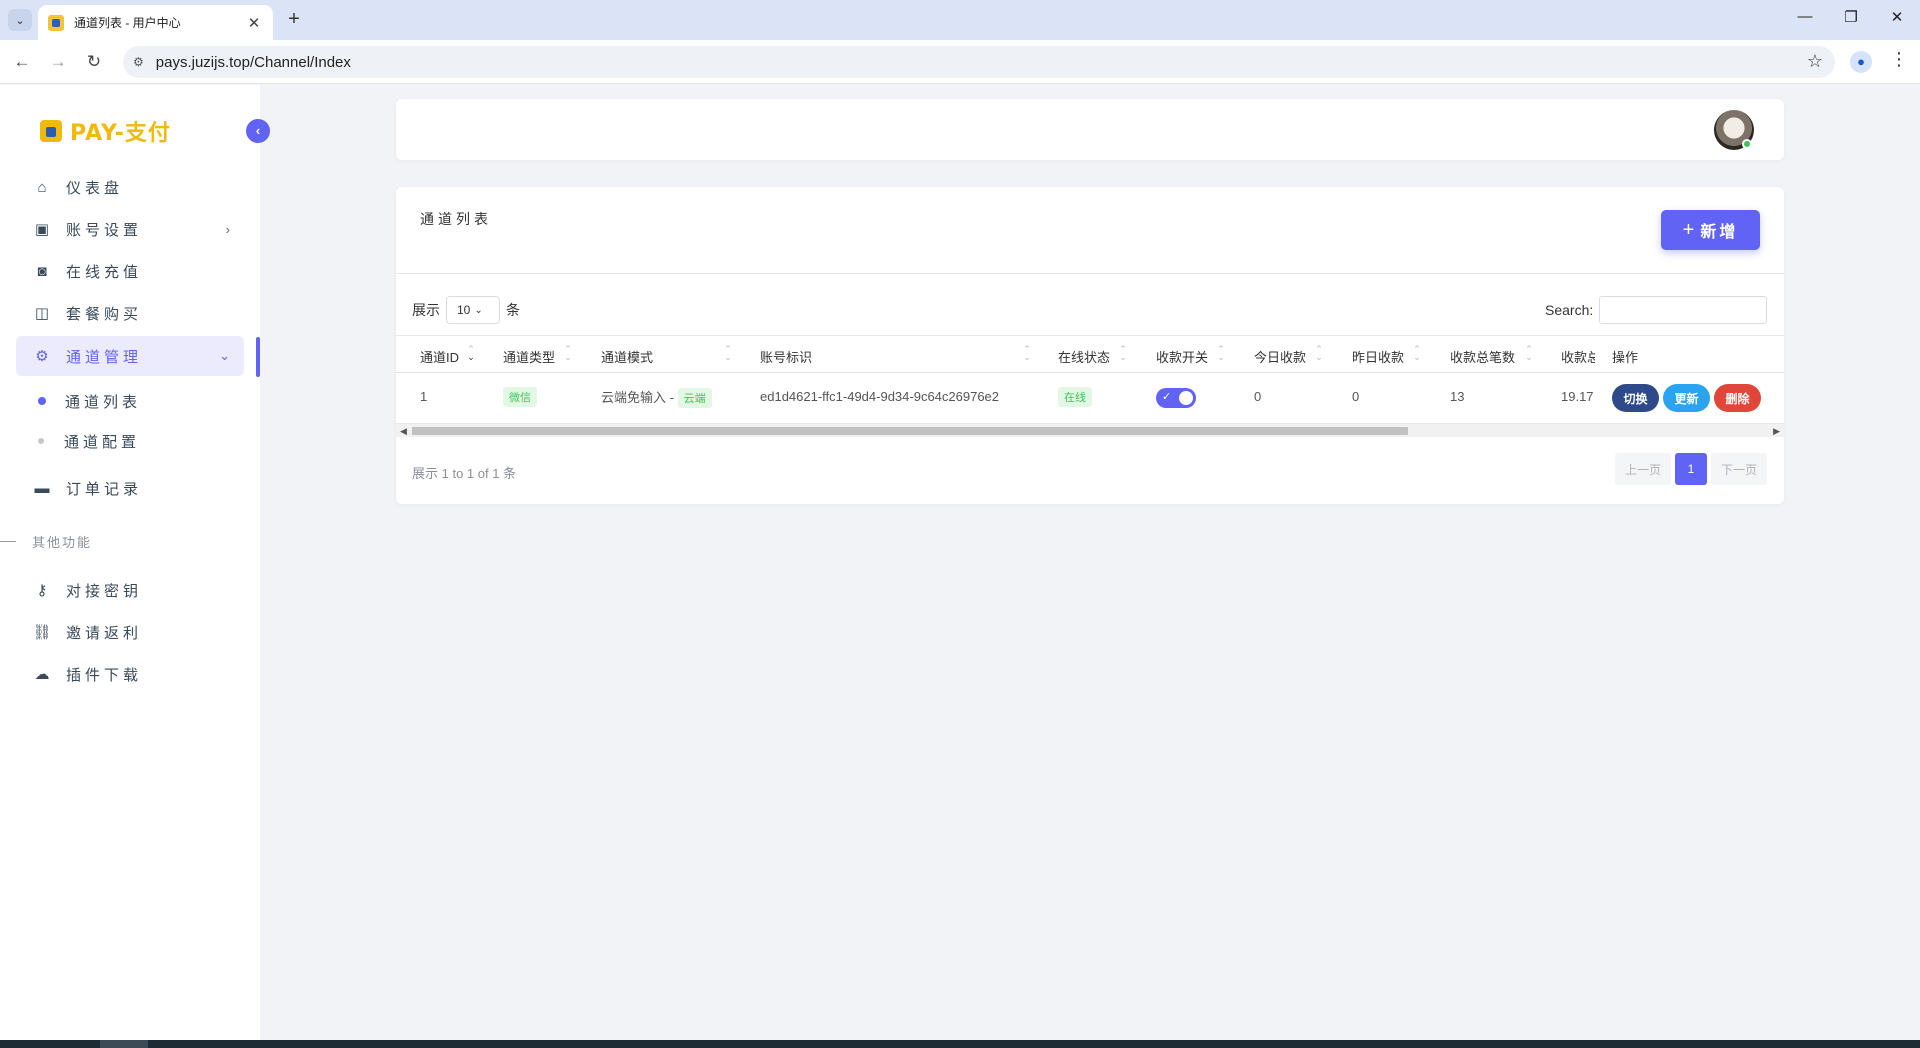 The width and height of the screenshot is (1920, 1048). I want to click on sidebar-item-label: 仪表盘, so click(95, 188).